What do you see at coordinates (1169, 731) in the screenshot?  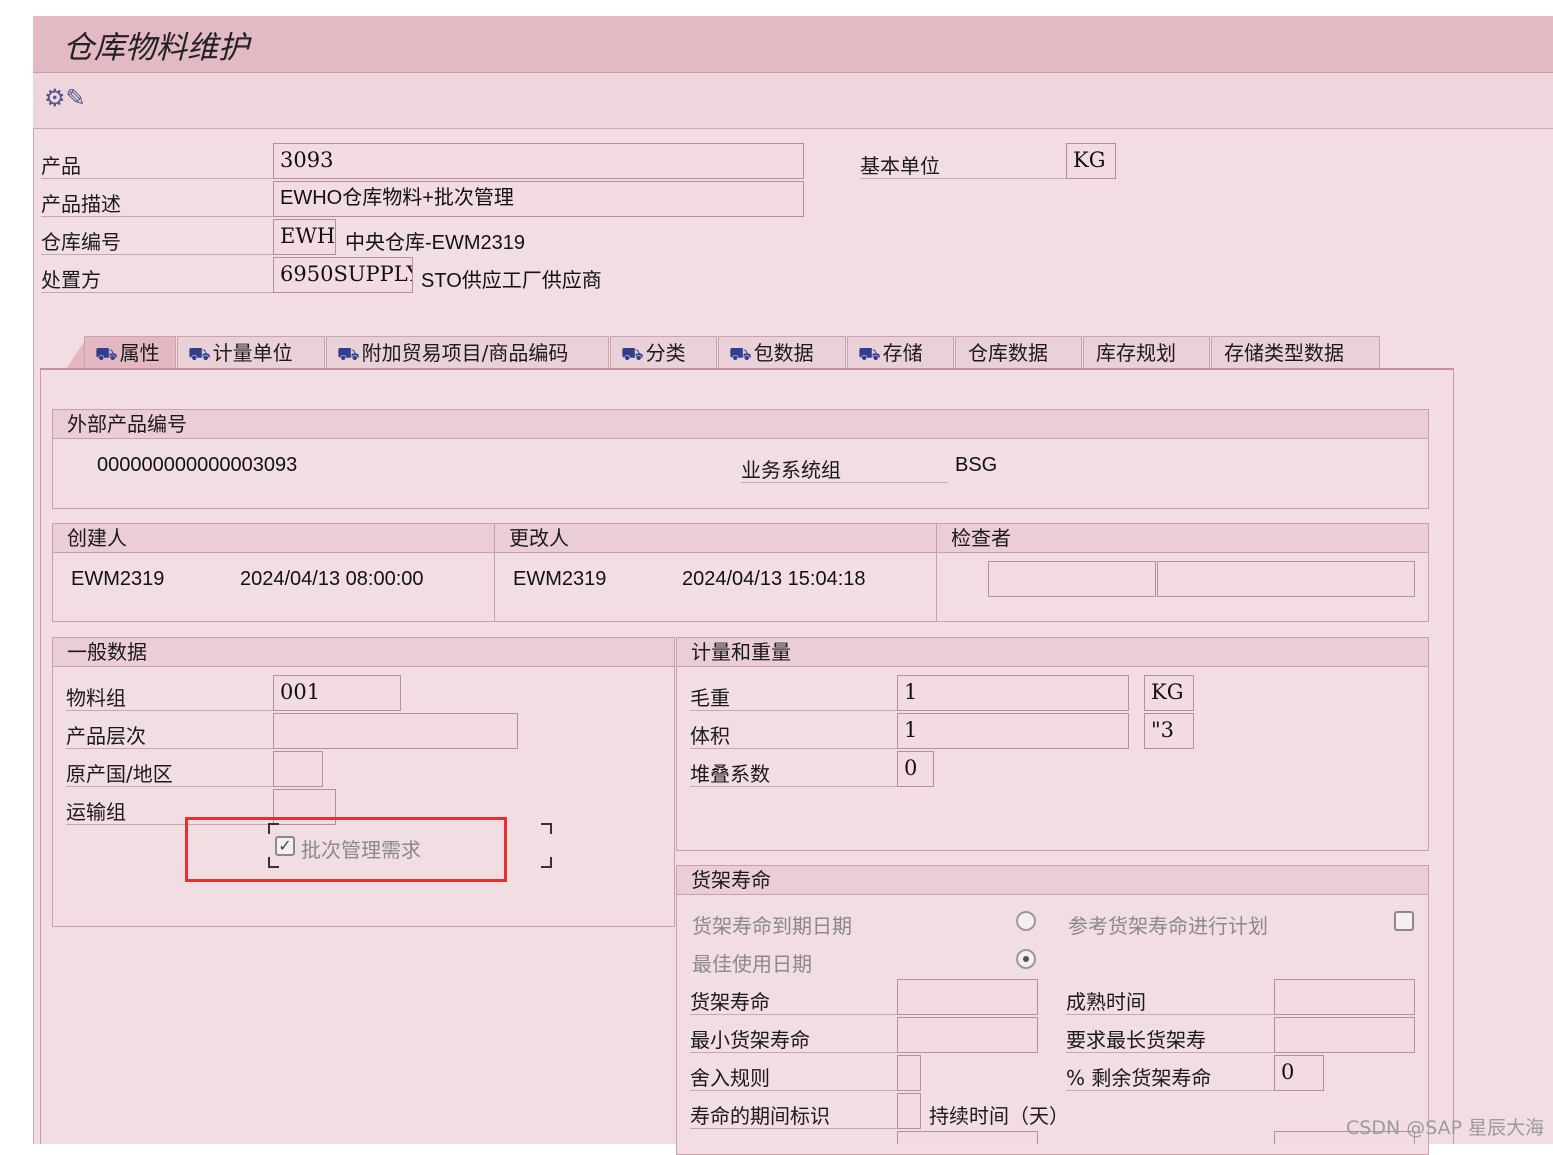 I see `volume-unit-field: "3` at bounding box center [1169, 731].